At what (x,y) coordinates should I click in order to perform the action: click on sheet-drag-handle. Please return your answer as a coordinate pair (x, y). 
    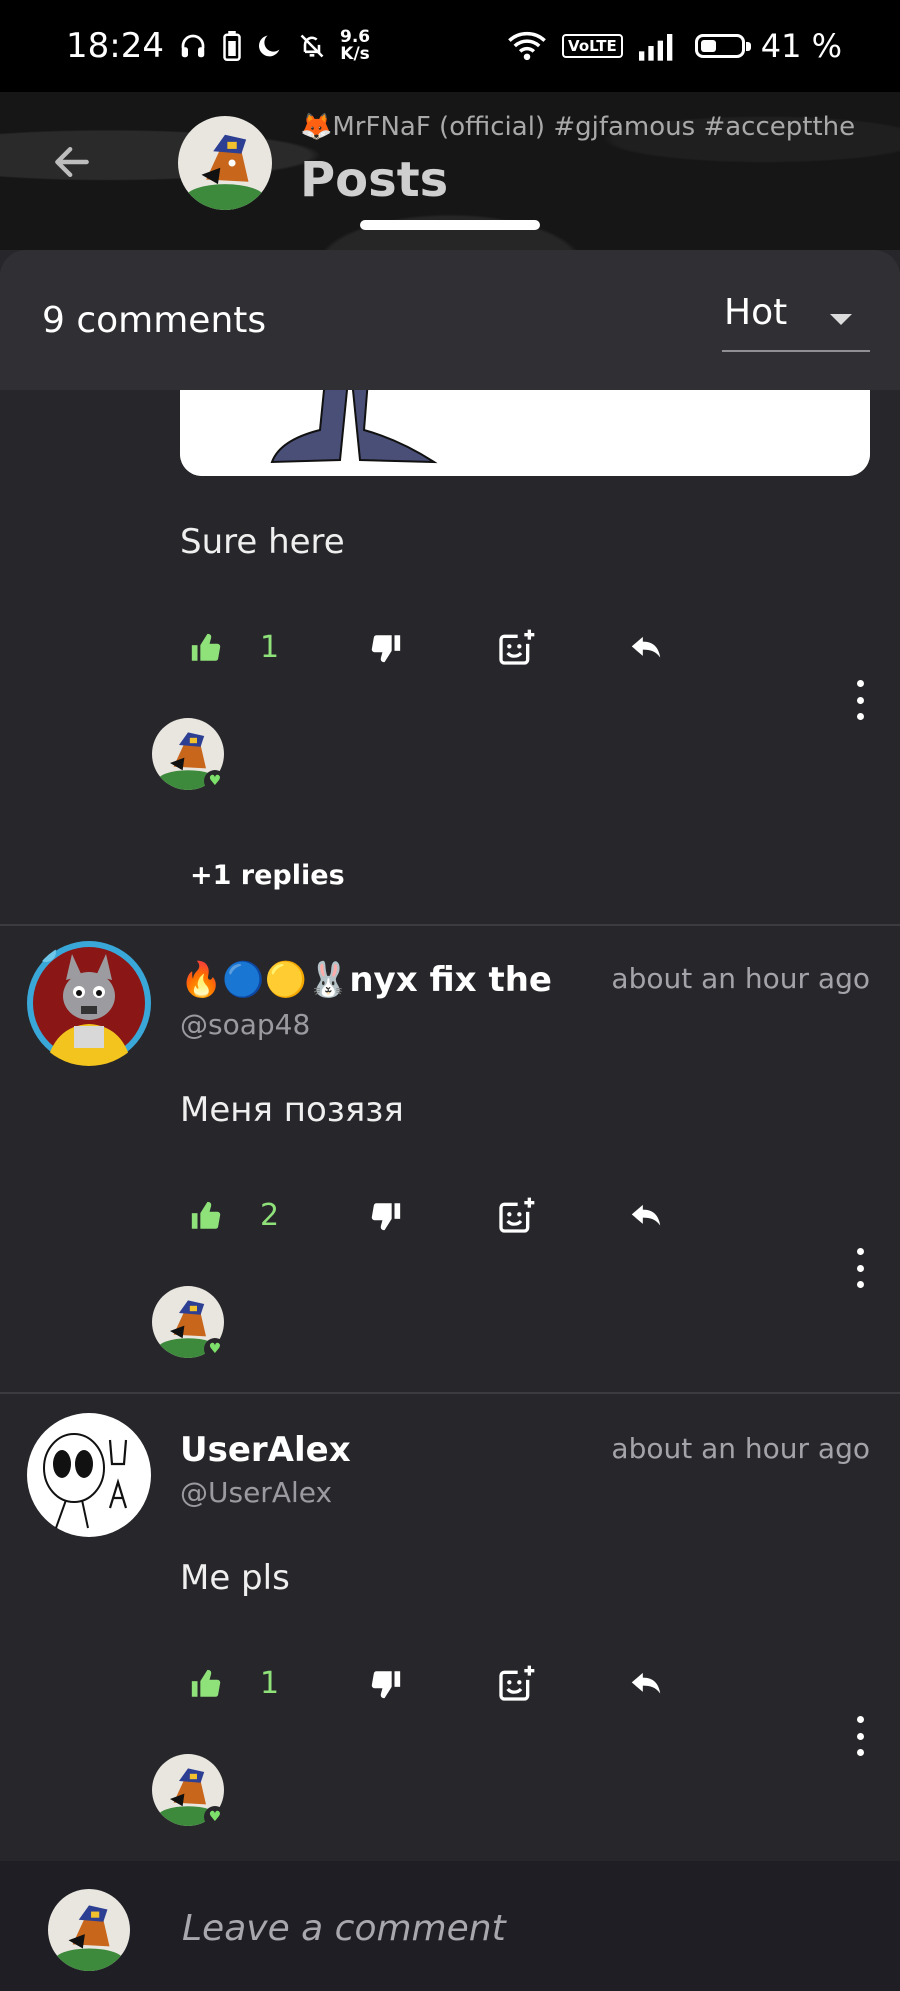
    Looking at the image, I should click on (450, 225).